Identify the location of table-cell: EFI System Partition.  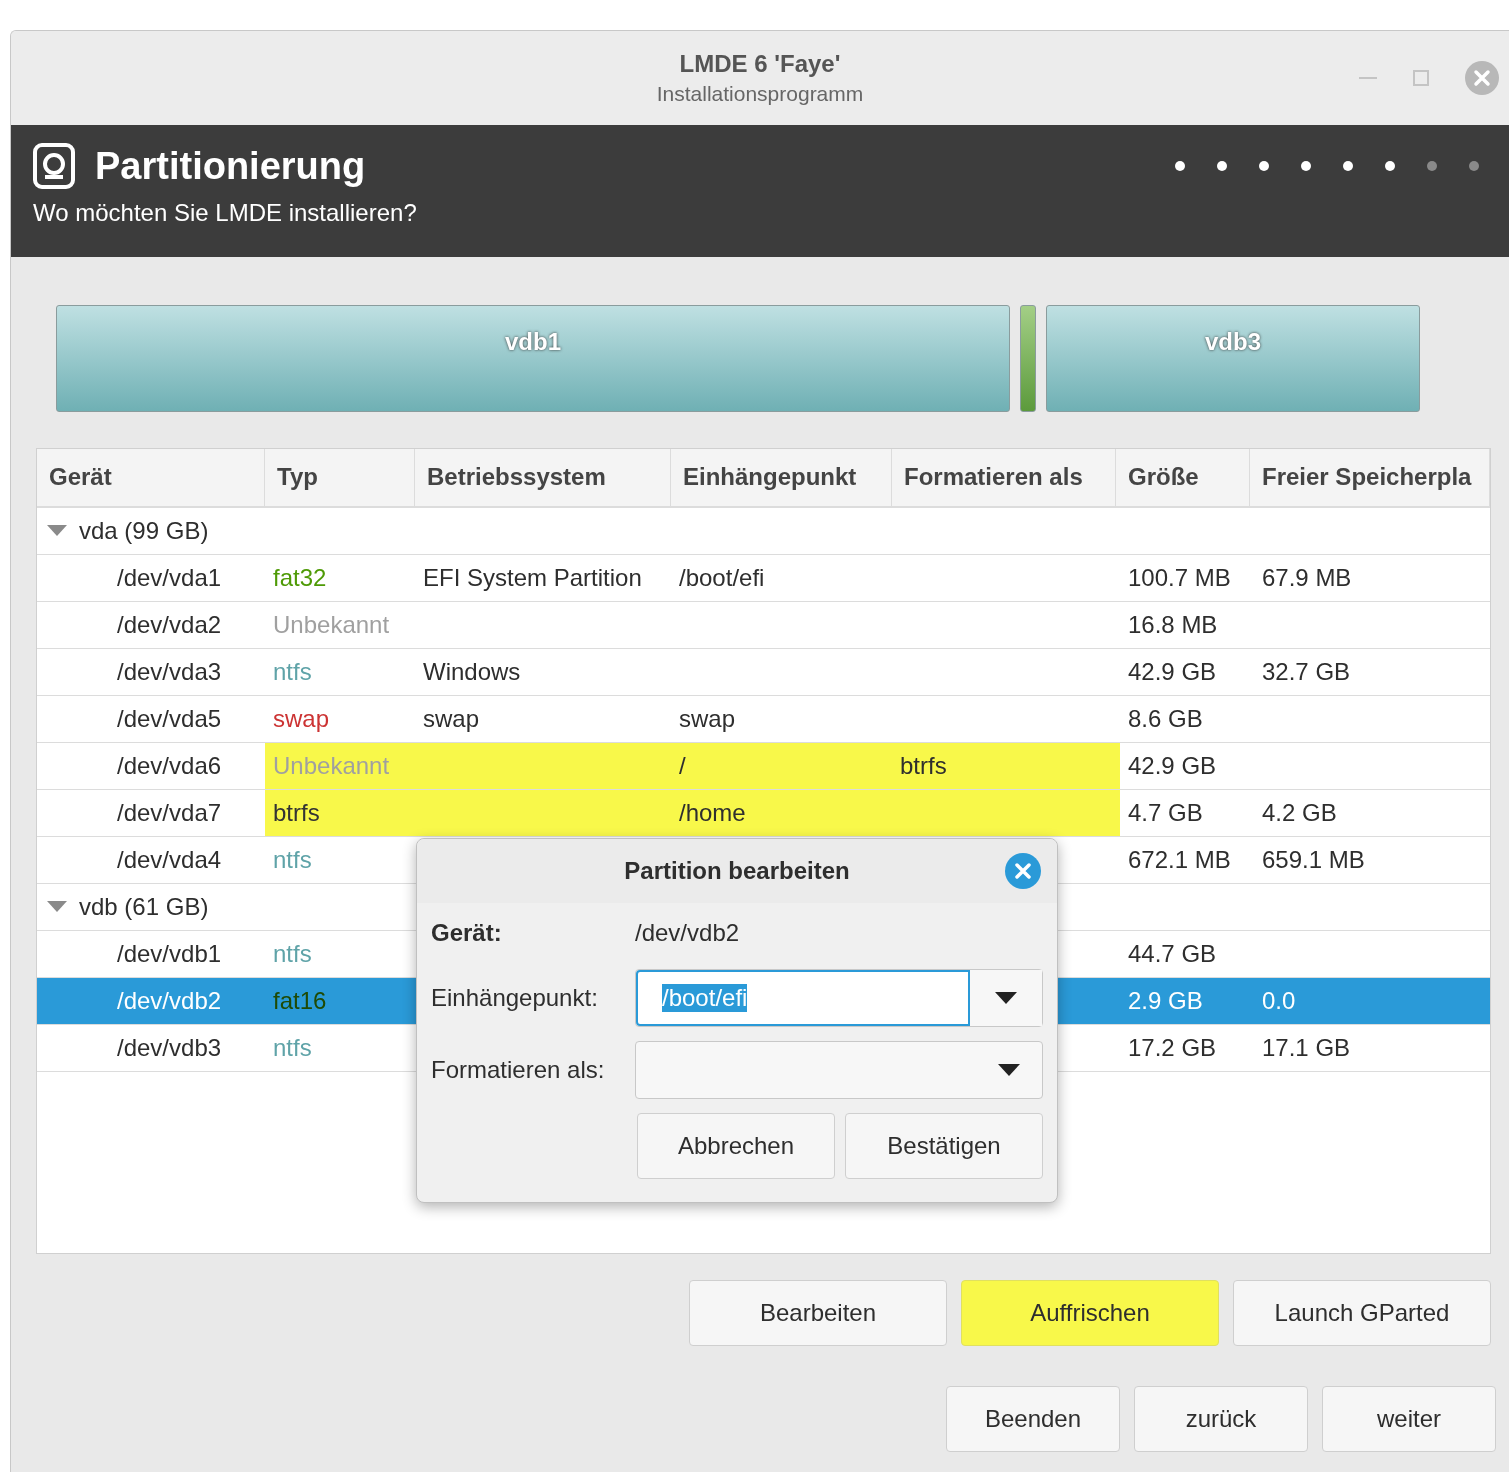
(532, 578).